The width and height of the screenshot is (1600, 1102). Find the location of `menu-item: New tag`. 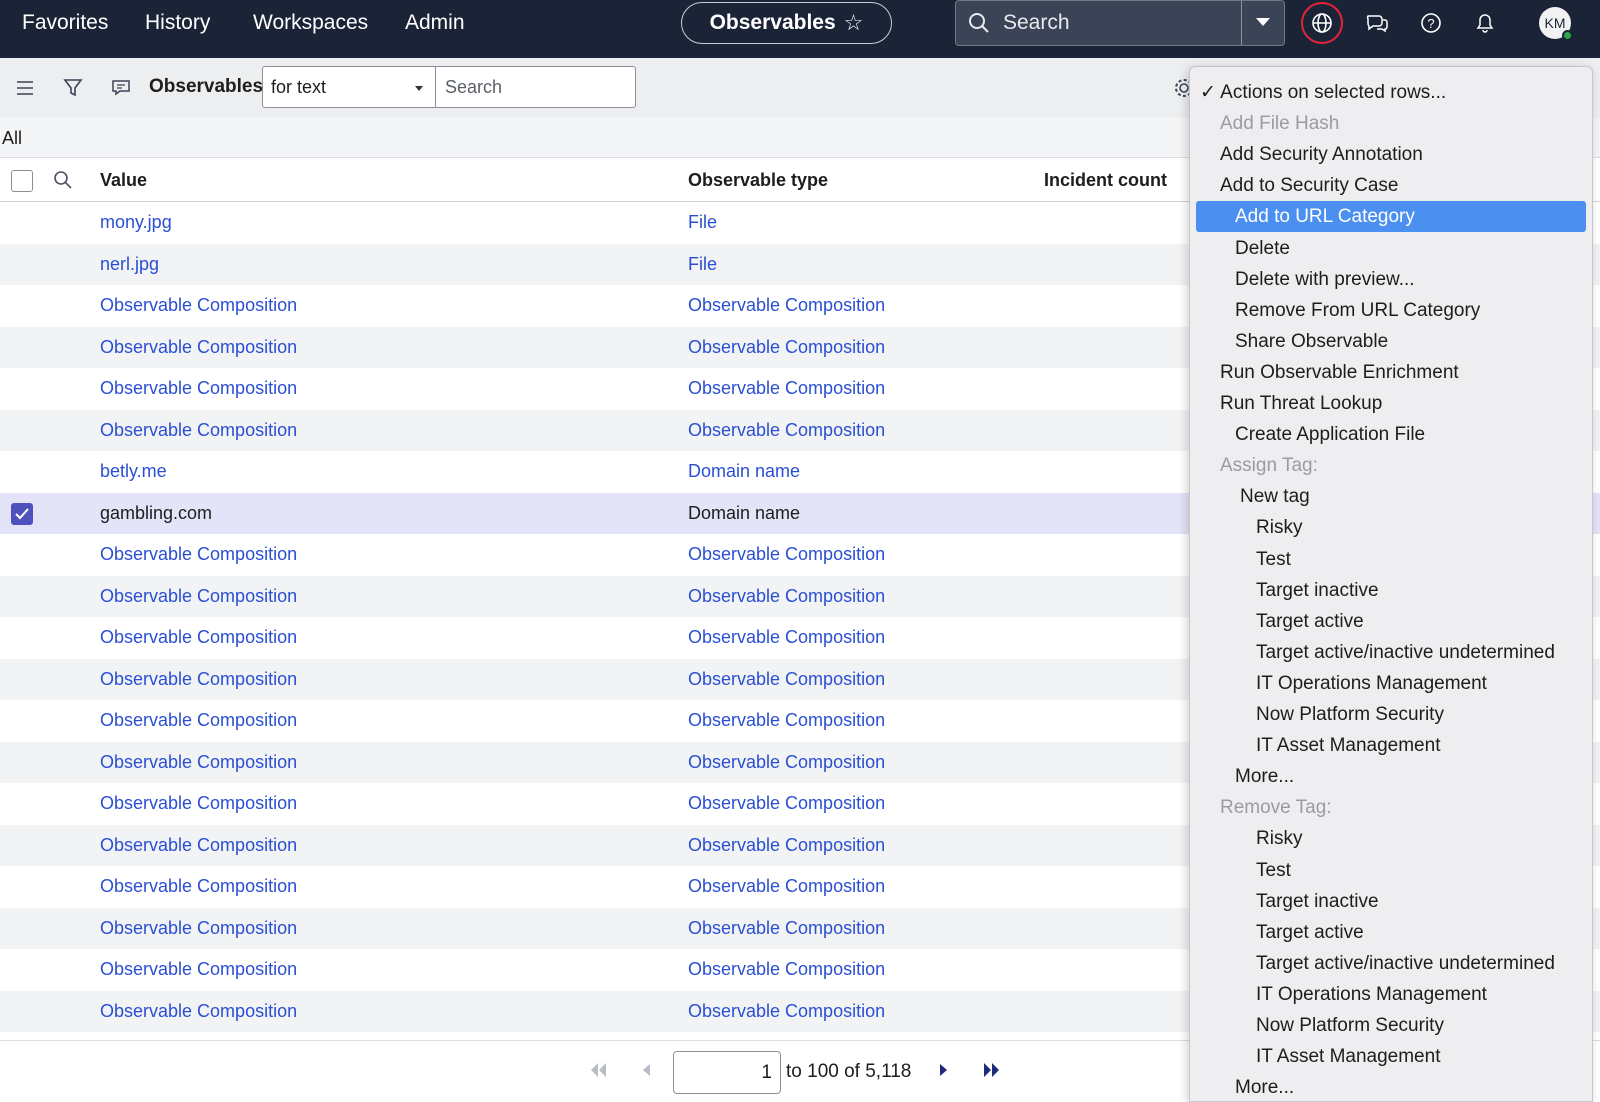

menu-item: New tag is located at coordinates (1275, 497).